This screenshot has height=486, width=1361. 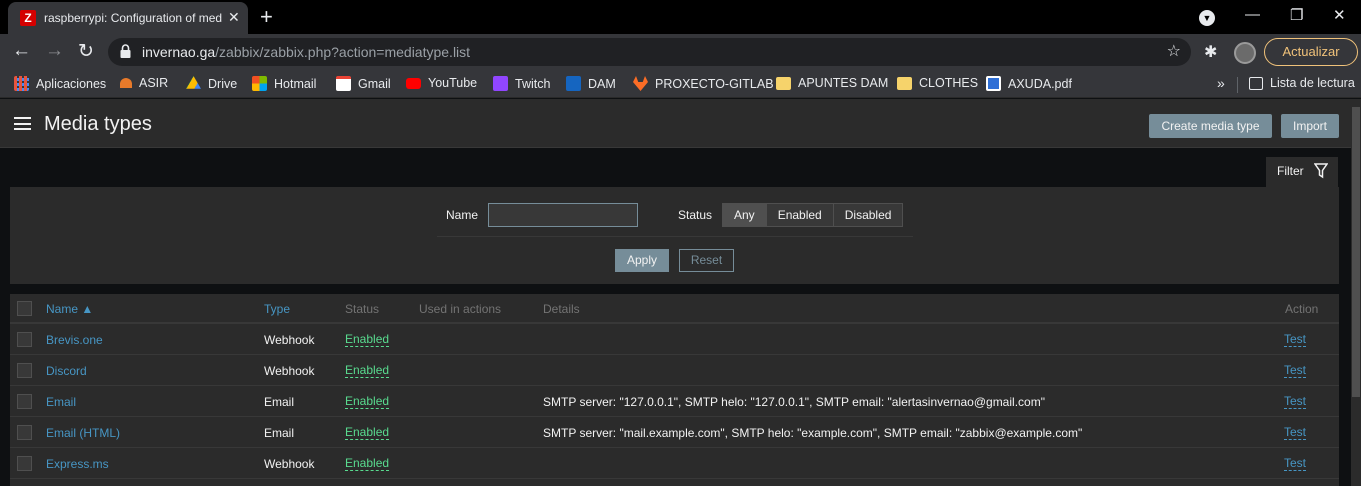 What do you see at coordinates (28, 18) in the screenshot?
I see `zabbix-favicon-icon: Z` at bounding box center [28, 18].